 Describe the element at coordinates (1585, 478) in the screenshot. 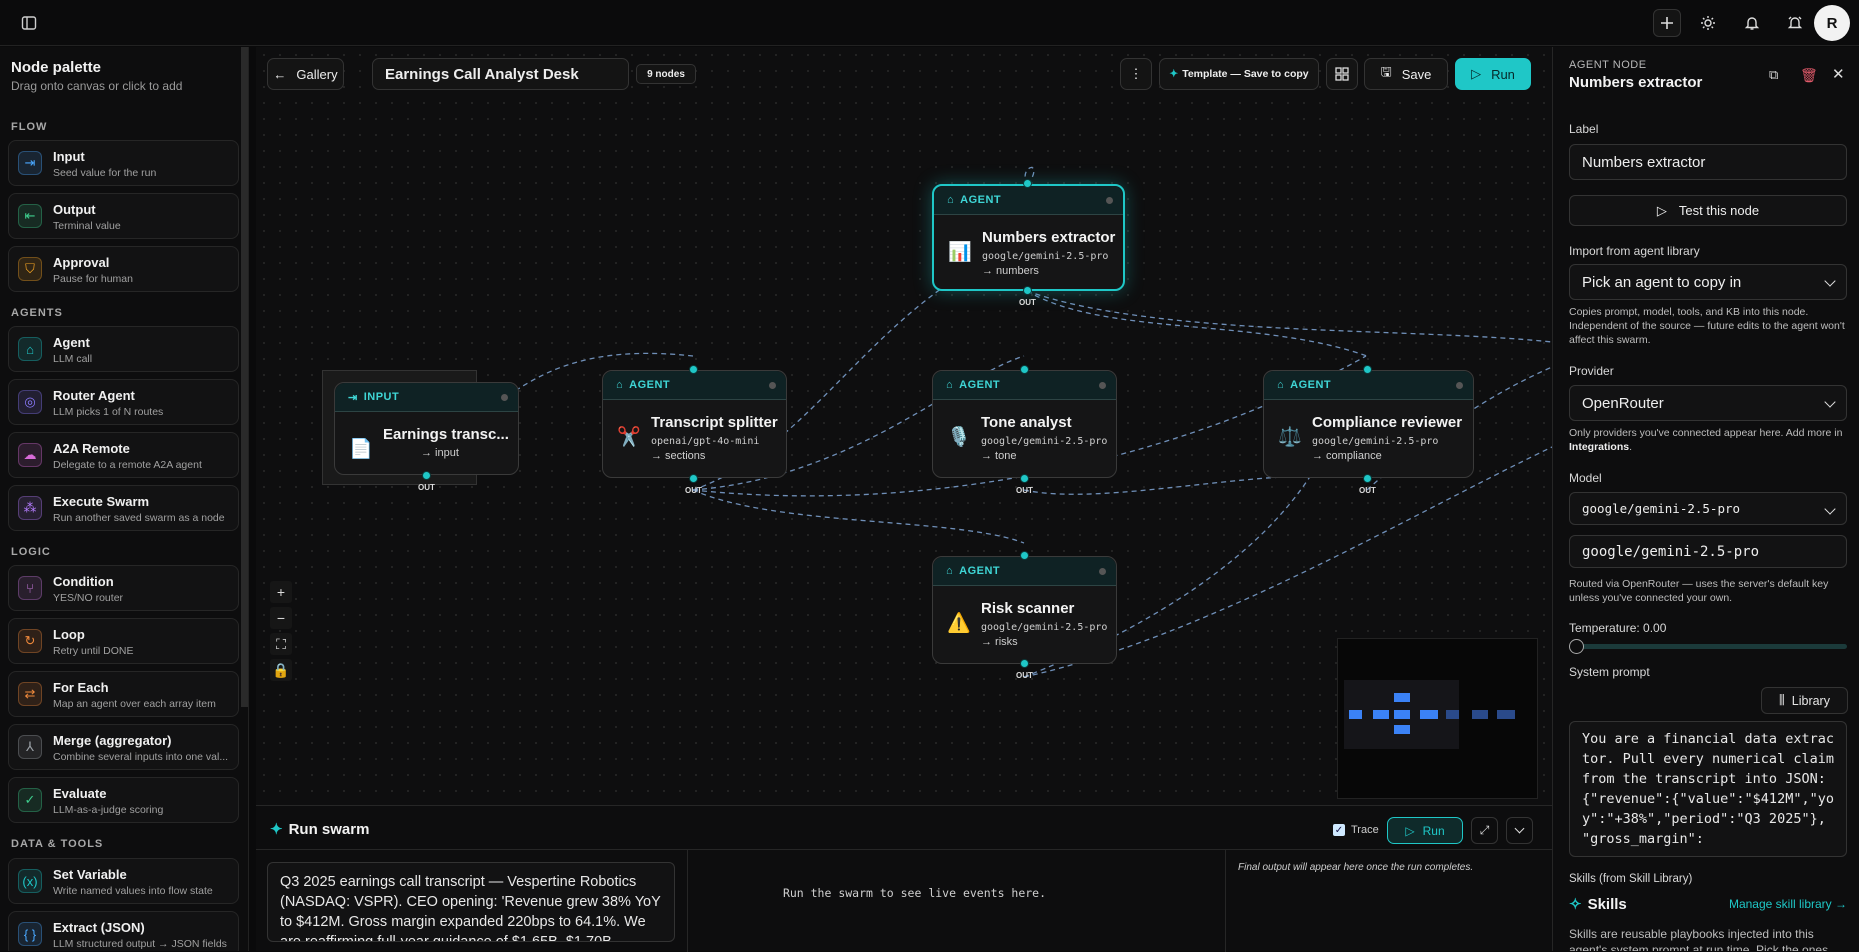

I see `model-label: Model` at that location.